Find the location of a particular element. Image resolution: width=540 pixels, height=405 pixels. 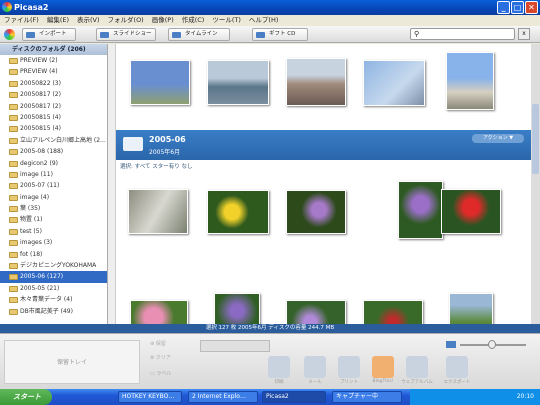

maximize-button: □ is located at coordinates (517, 7).